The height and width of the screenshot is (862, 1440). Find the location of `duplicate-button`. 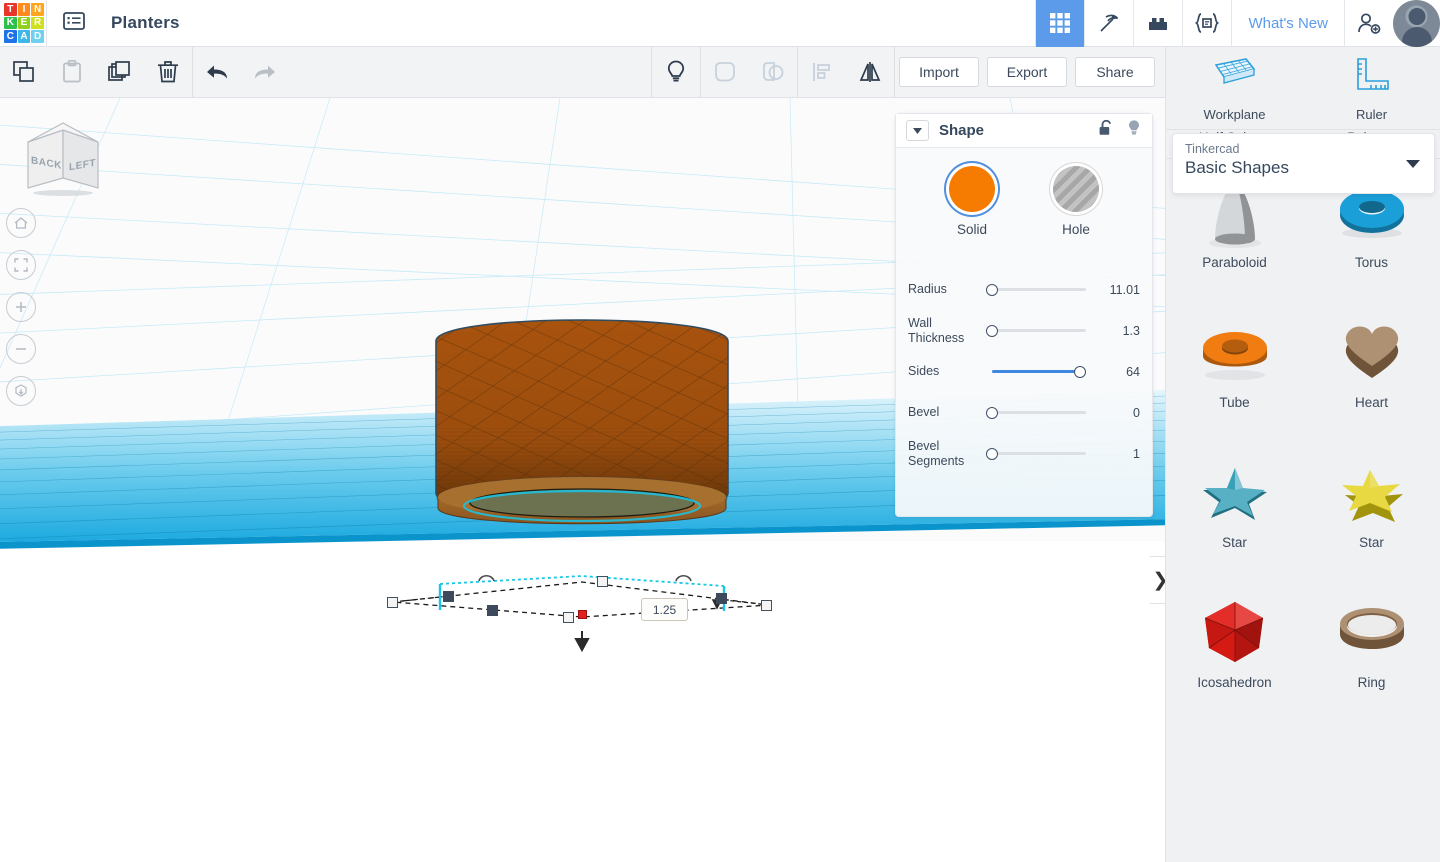

duplicate-button is located at coordinates (120, 72).